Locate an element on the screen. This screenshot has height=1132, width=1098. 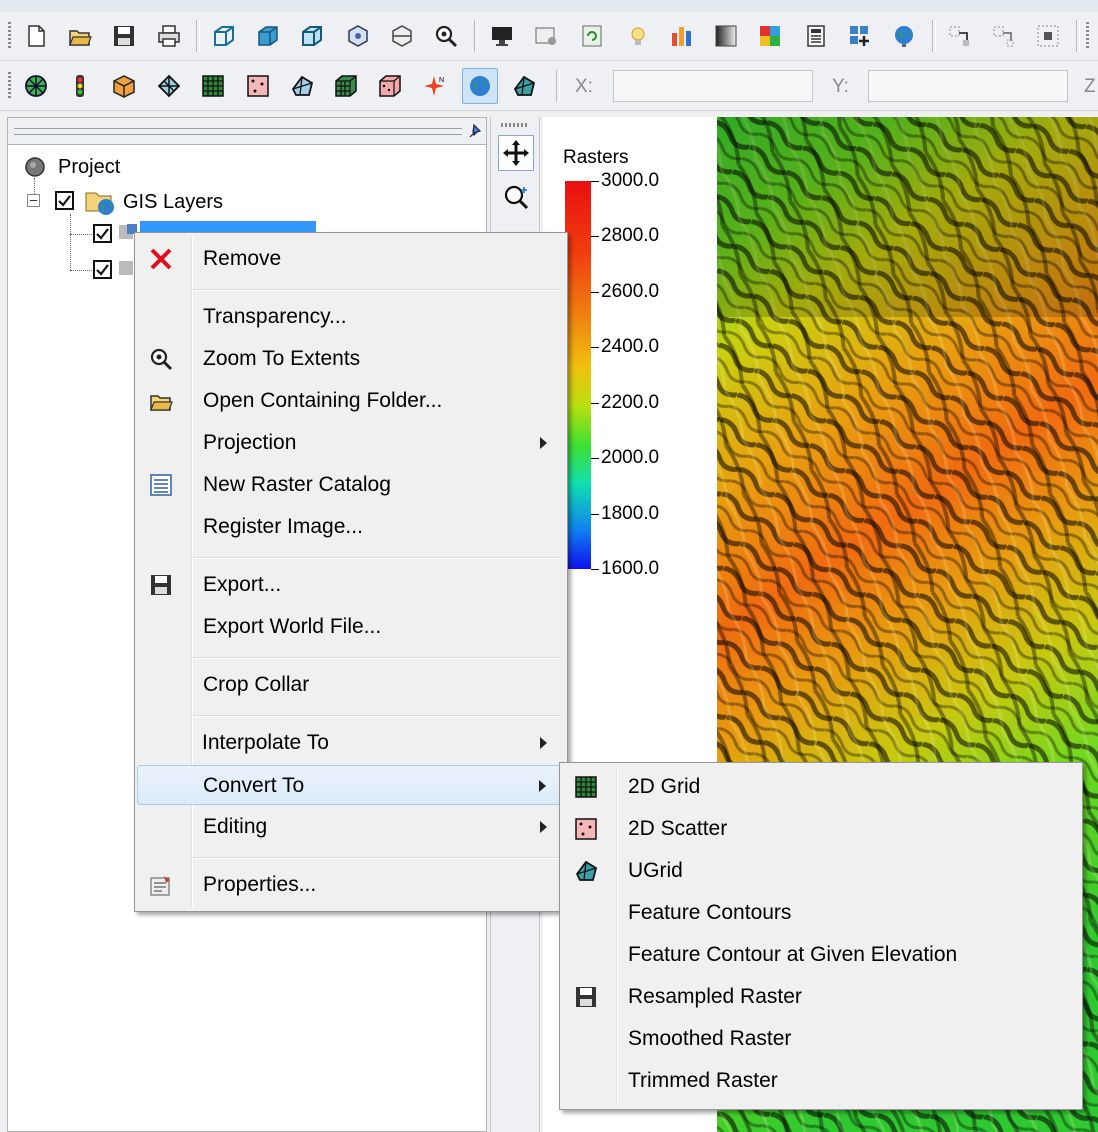
north-arrow-icon: N is located at coordinates (434, 86).